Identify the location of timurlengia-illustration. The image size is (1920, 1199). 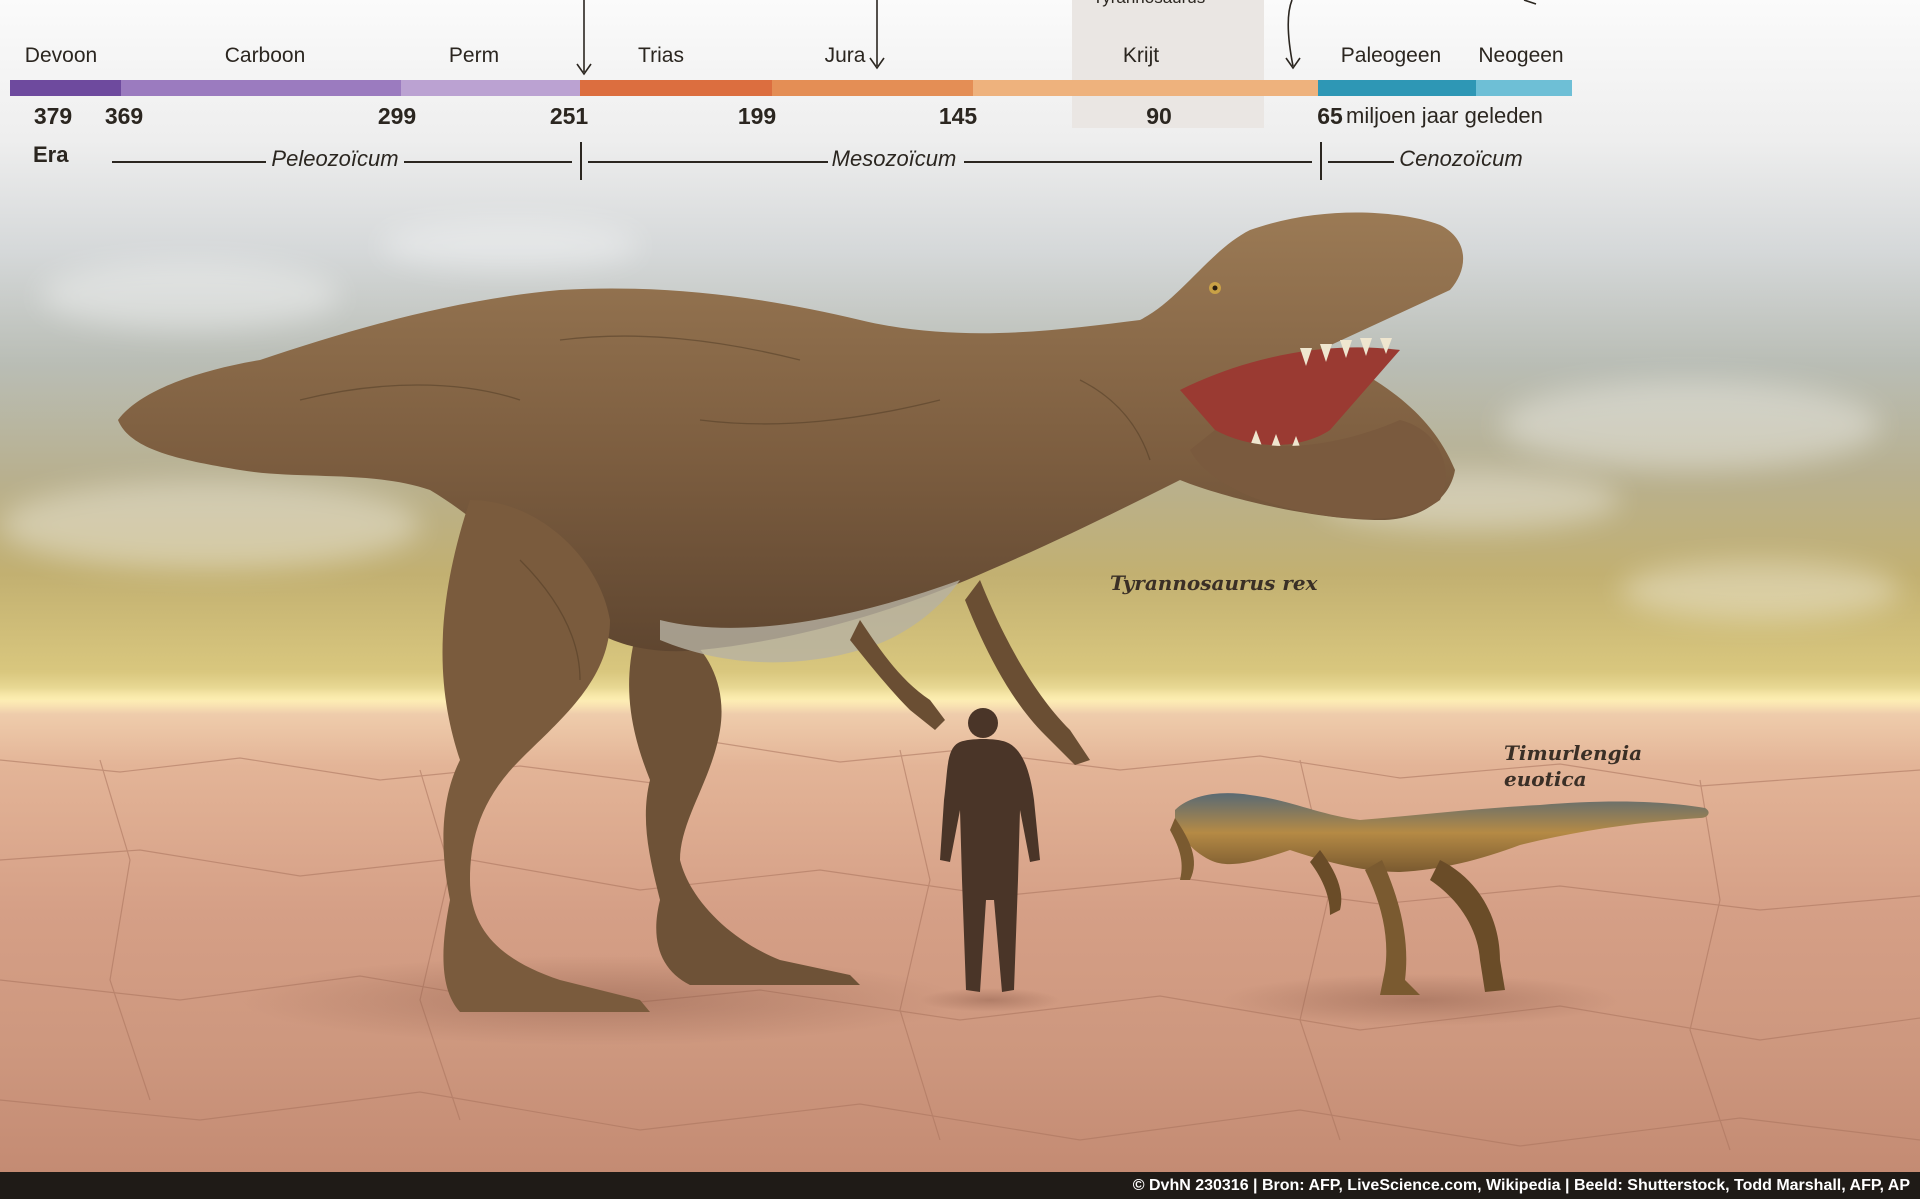
(1439, 894).